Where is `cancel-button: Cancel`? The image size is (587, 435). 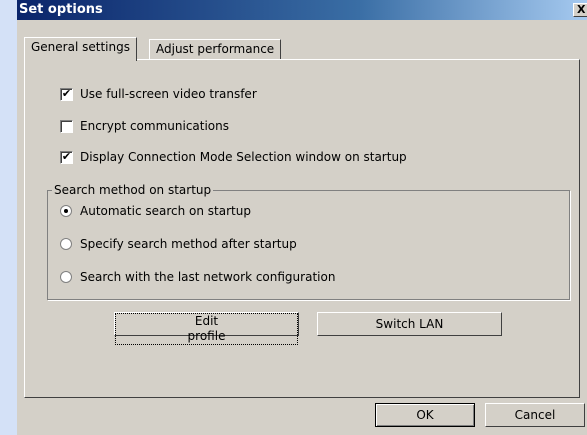
cancel-button: Cancel is located at coordinates (535, 415).